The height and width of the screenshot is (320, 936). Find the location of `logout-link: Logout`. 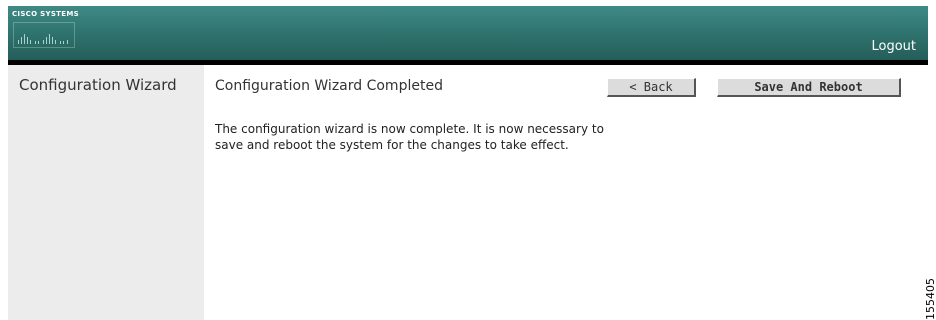

logout-link: Logout is located at coordinates (893, 46).